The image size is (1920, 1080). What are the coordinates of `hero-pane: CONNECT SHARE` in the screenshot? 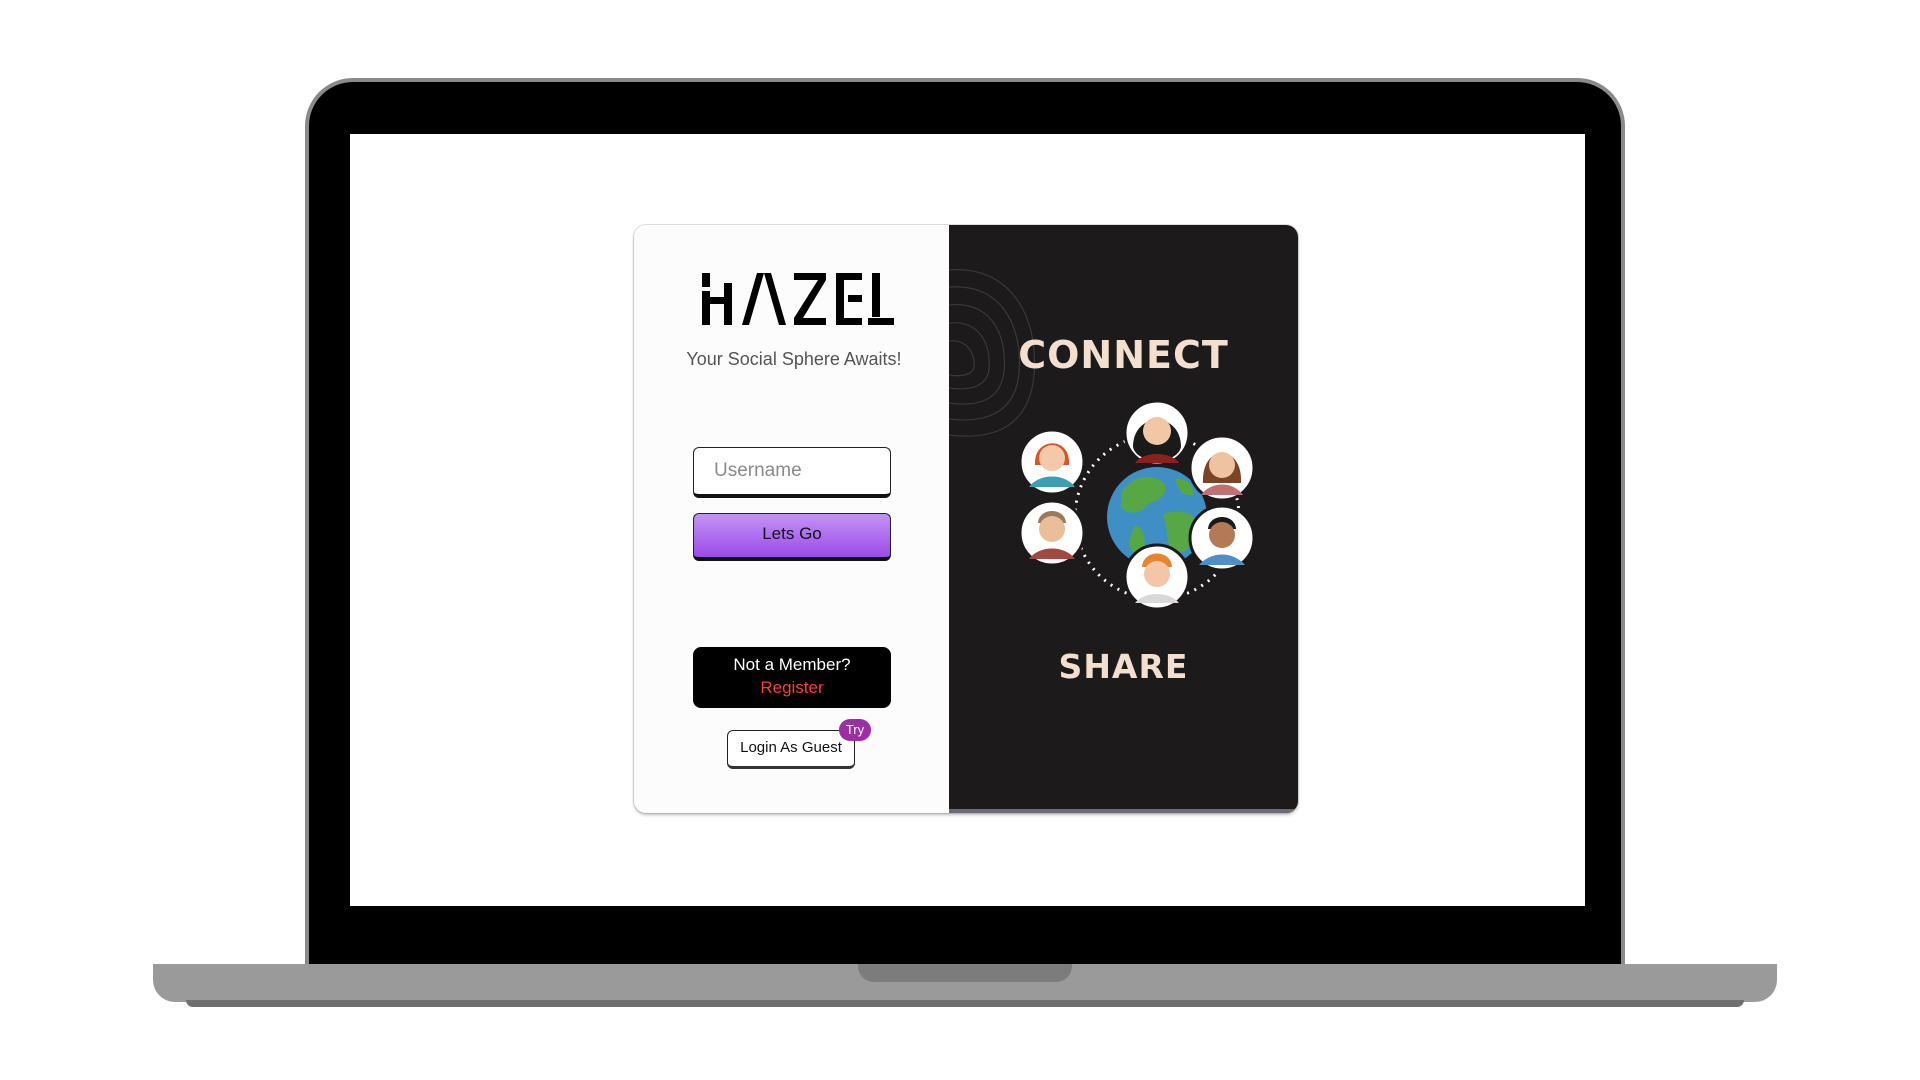 It's located at (1123, 519).